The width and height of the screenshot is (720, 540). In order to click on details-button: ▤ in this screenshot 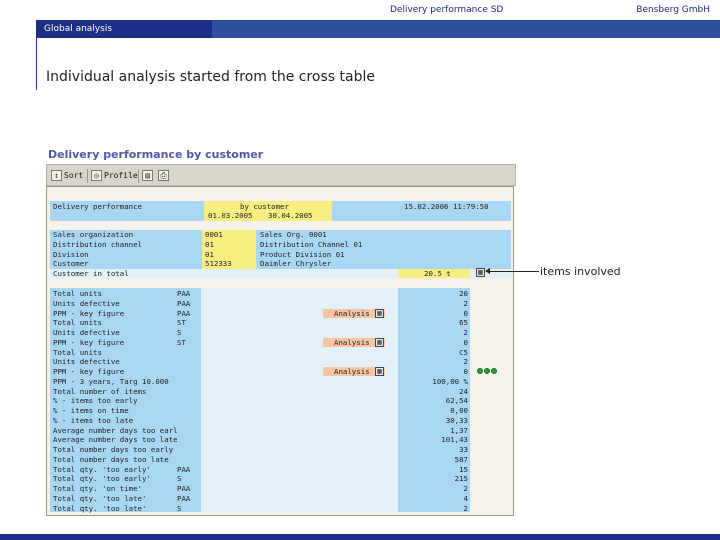, I will do `click(147, 175)`.